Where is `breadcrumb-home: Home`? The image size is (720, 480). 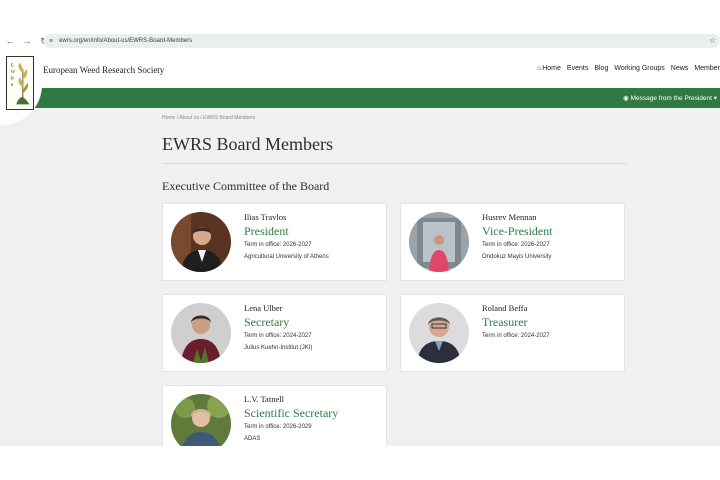
breadcrumb-home: Home is located at coordinates (168, 118).